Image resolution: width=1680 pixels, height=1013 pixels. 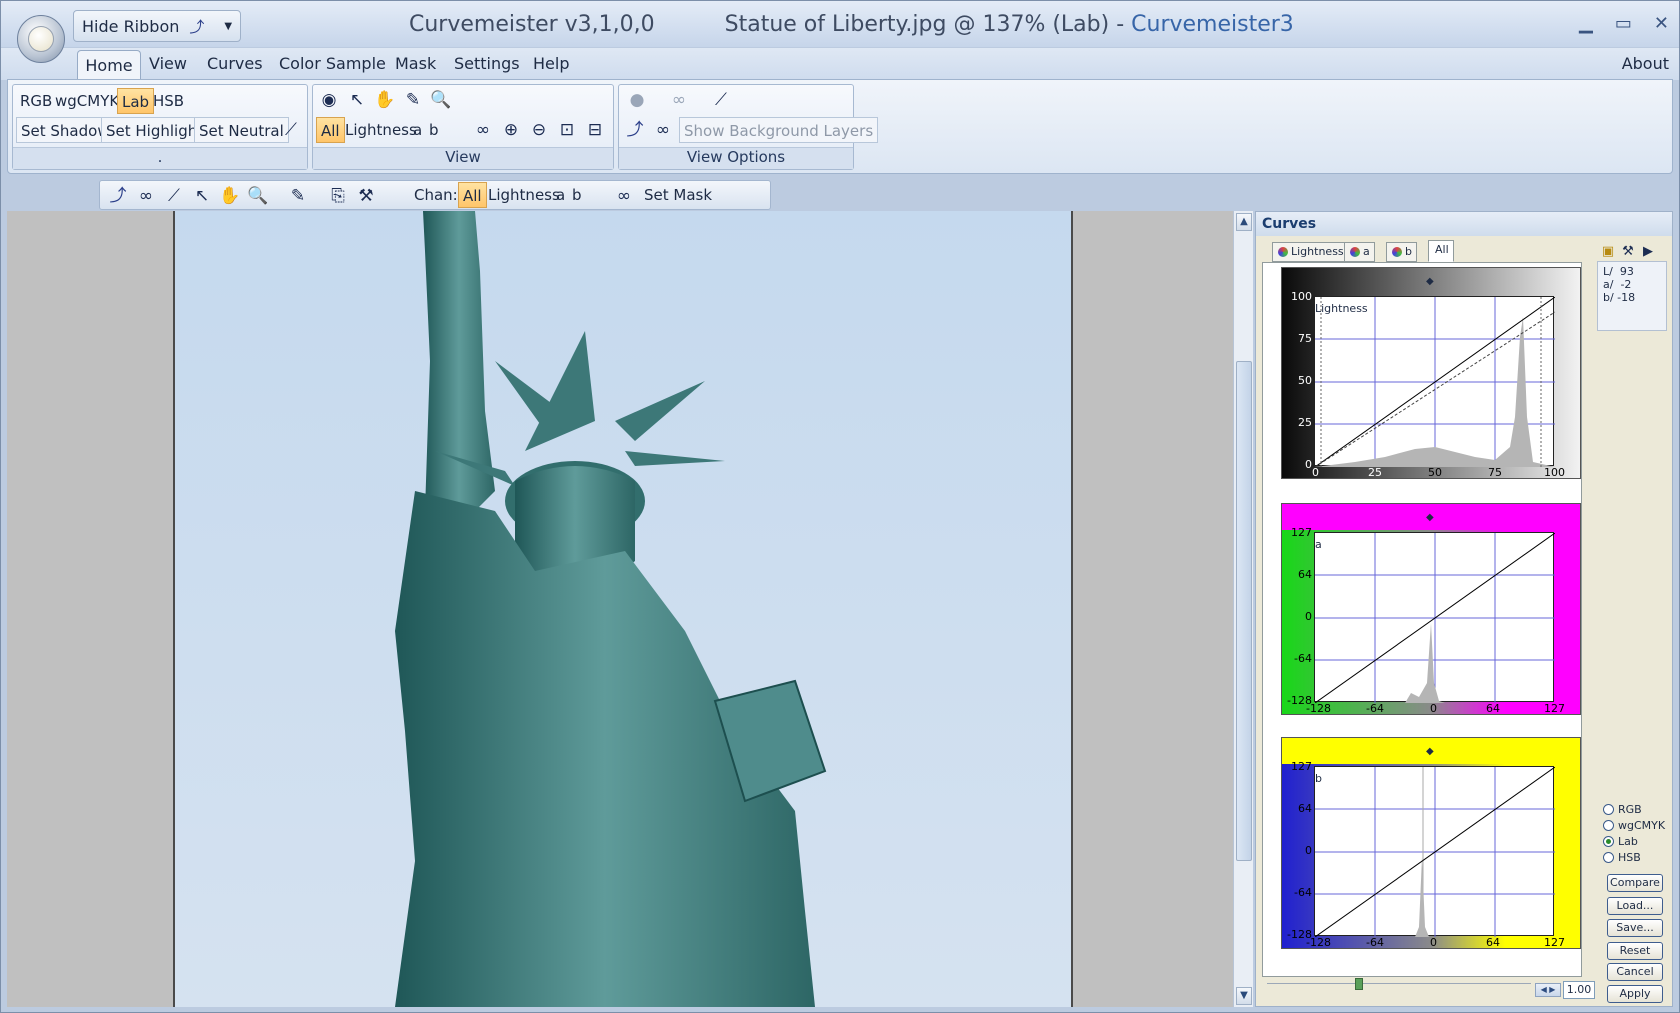 I want to click on mode-hsb-button: HSB, so click(x=168, y=101).